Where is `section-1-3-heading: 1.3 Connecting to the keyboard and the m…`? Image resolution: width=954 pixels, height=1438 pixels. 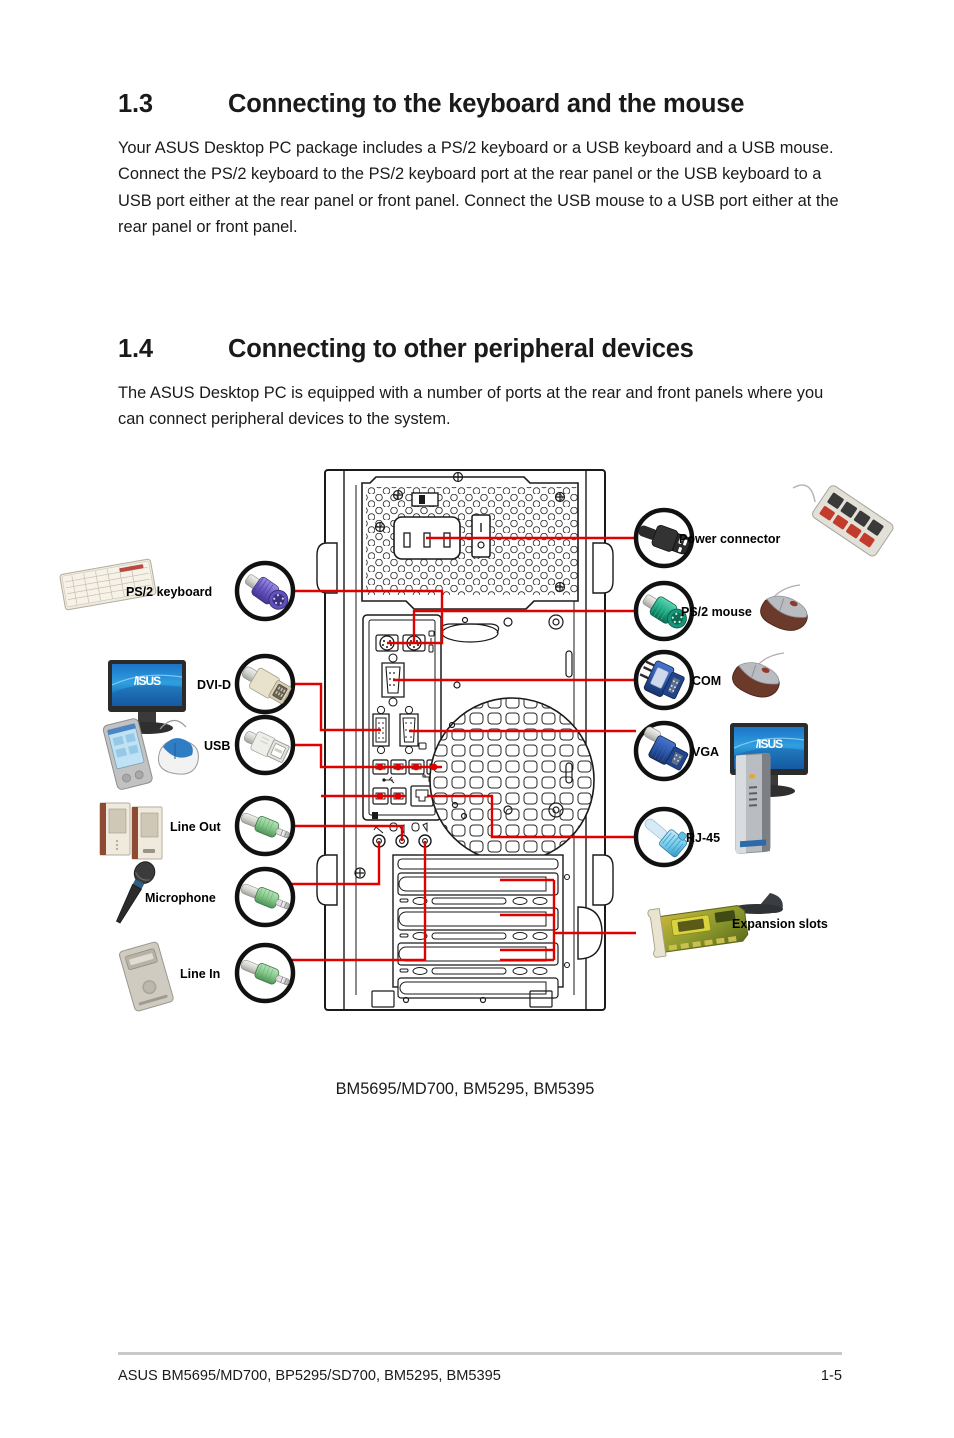
section-1-3-heading: 1.3 Connecting to the keyboard and the m… is located at coordinates (480, 104).